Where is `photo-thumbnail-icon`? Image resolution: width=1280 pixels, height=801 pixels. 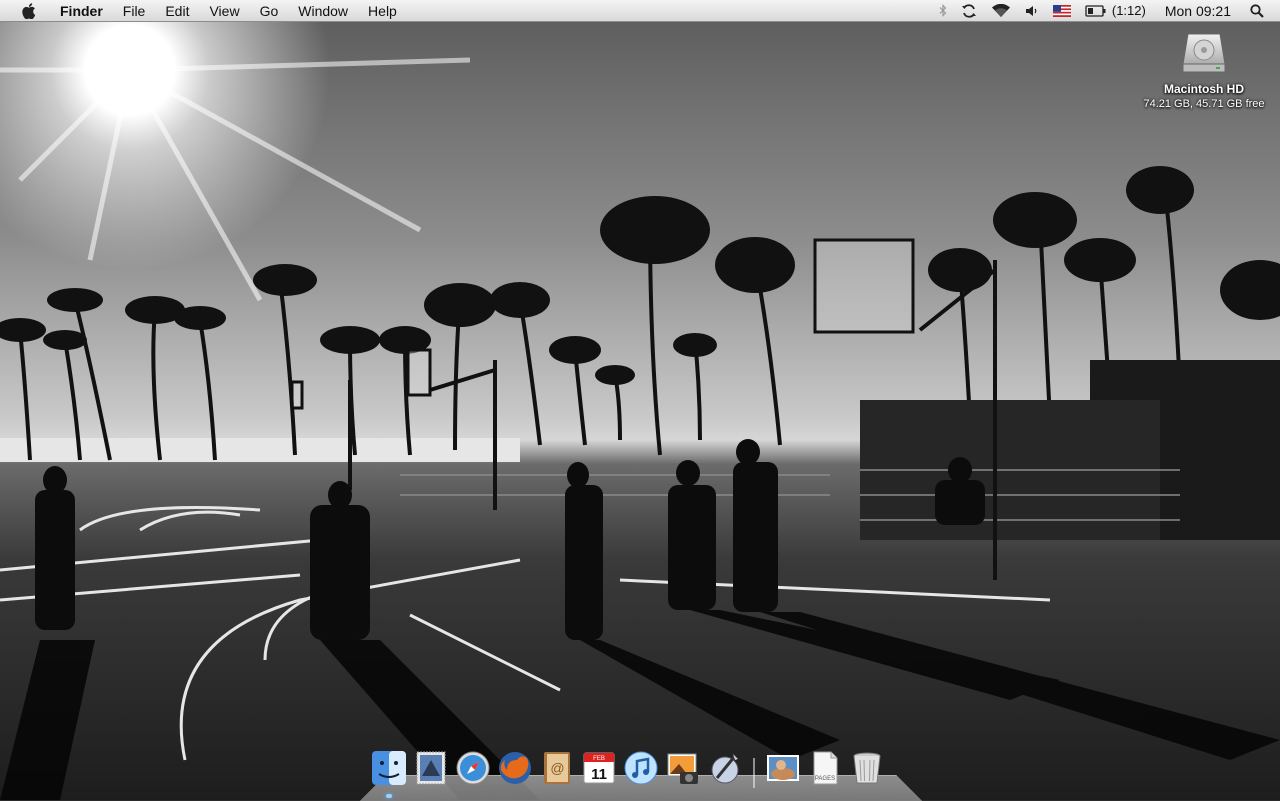 photo-thumbnail-icon is located at coordinates (783, 768).